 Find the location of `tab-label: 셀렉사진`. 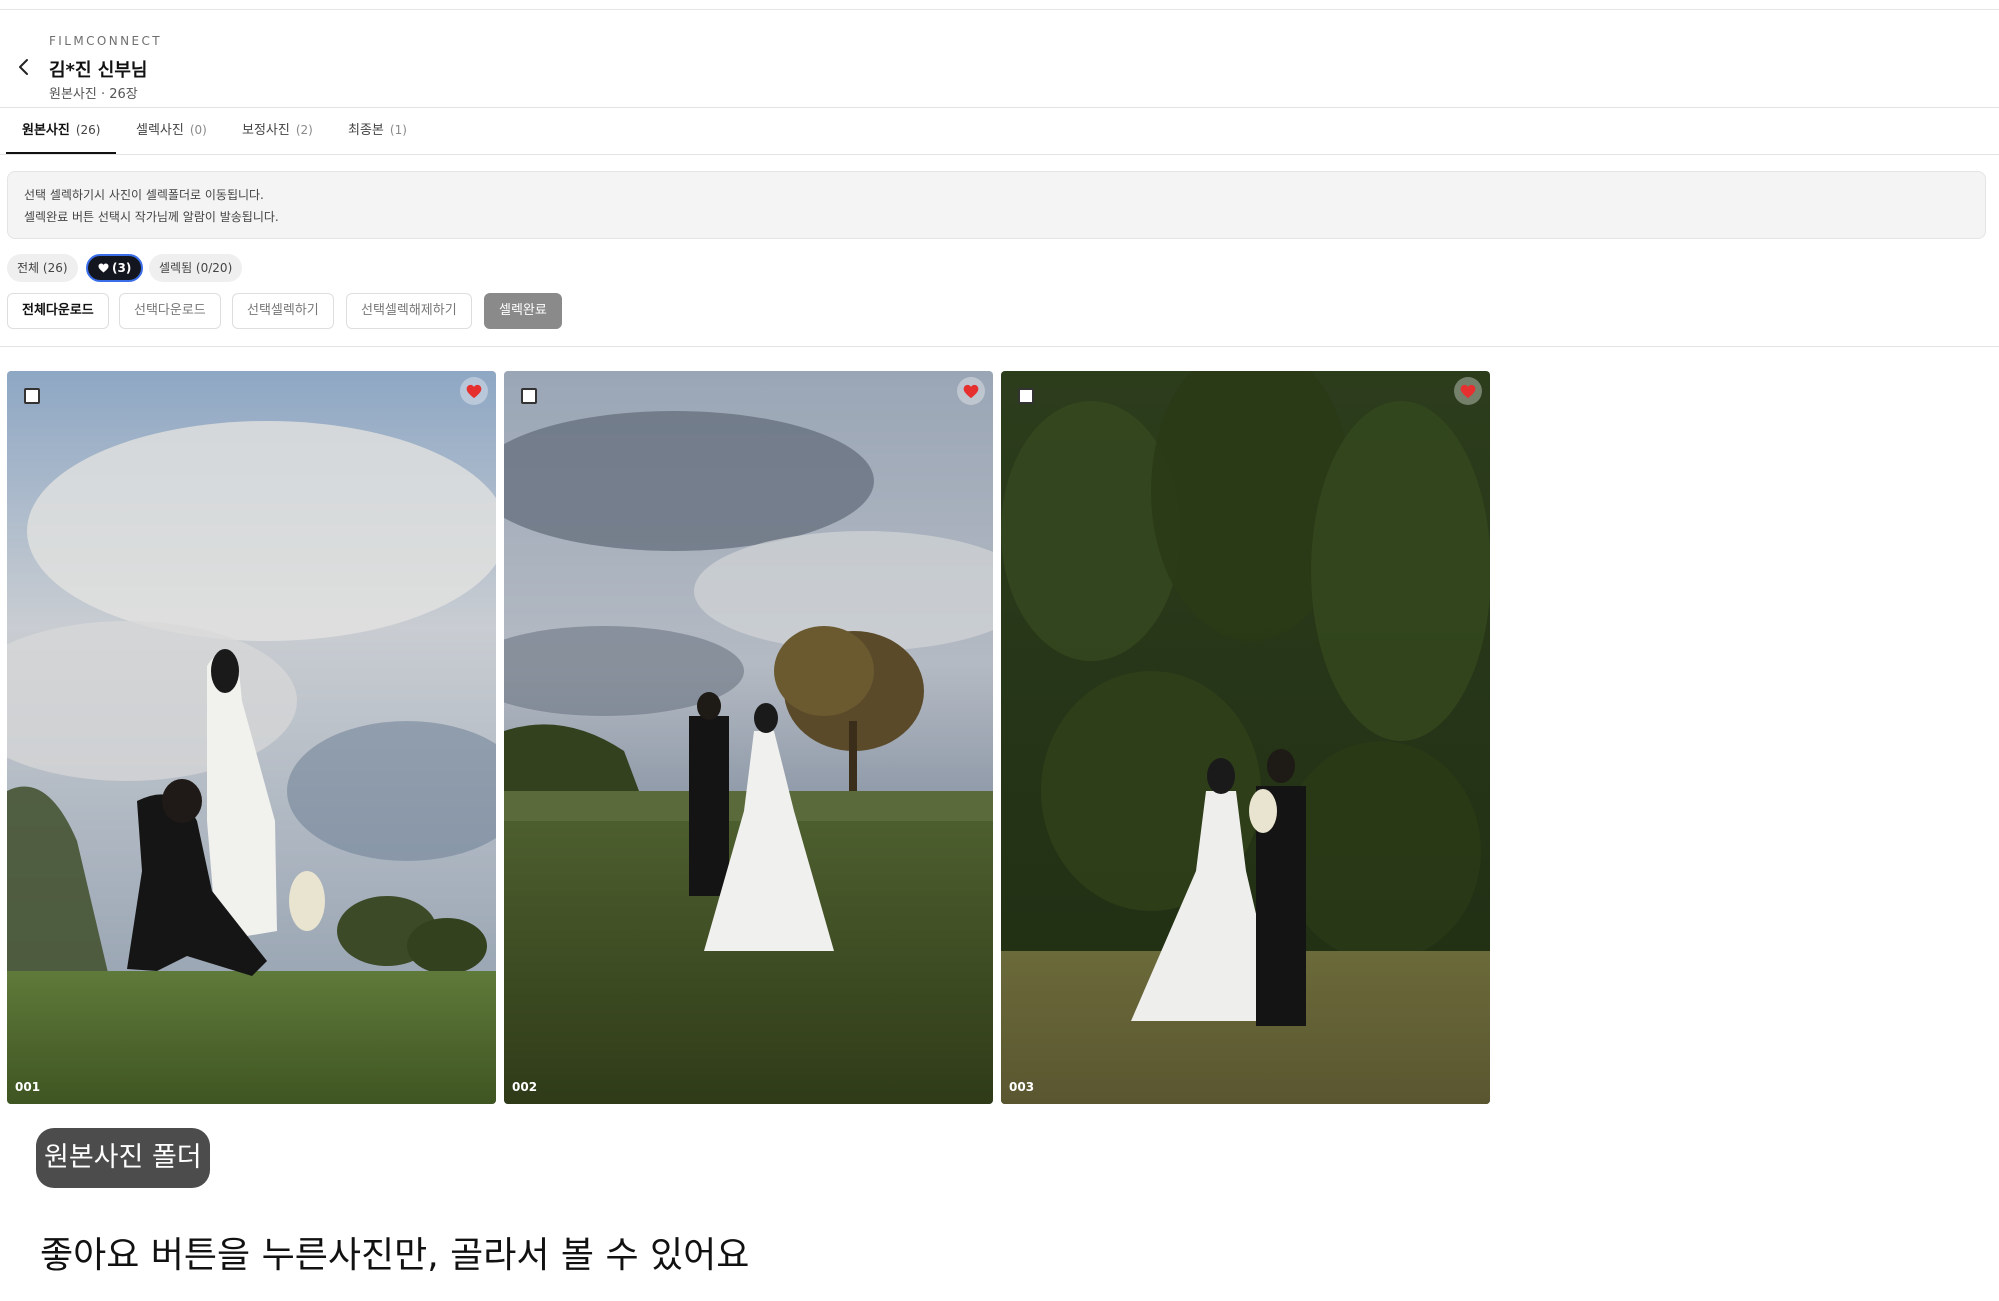

tab-label: 셀렉사진 is located at coordinates (160, 130).